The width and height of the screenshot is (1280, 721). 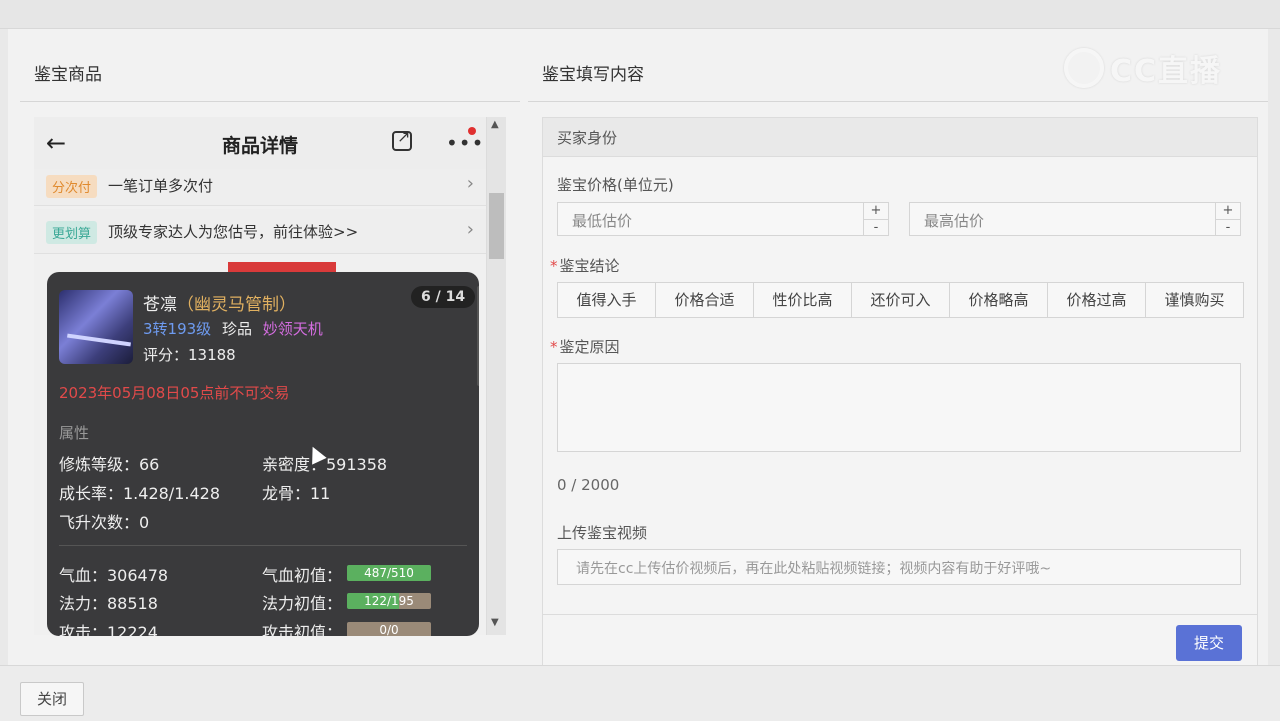 I want to click on submit-button: 提交, so click(x=1209, y=643).